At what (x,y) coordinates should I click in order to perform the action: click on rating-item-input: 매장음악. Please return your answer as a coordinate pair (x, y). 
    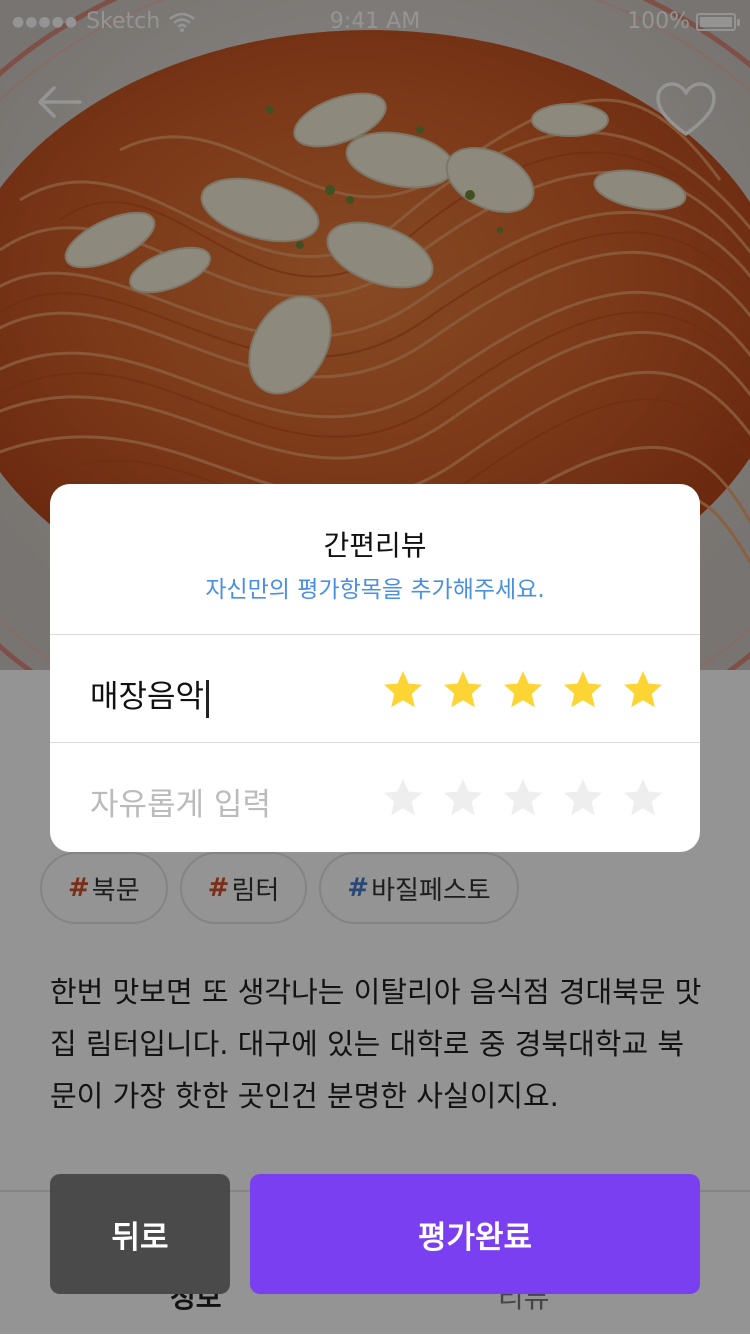
    Looking at the image, I should click on (150, 694).